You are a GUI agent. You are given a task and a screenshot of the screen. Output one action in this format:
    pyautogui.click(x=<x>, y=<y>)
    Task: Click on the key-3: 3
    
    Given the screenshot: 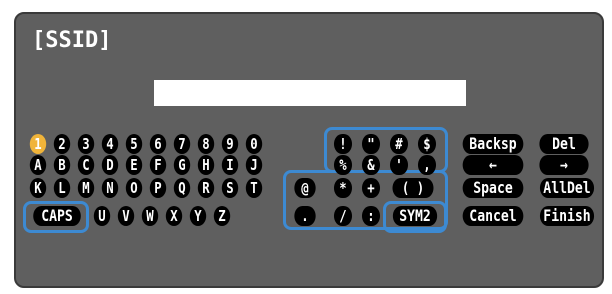 What is the action you would take?
    pyautogui.click(x=86, y=144)
    